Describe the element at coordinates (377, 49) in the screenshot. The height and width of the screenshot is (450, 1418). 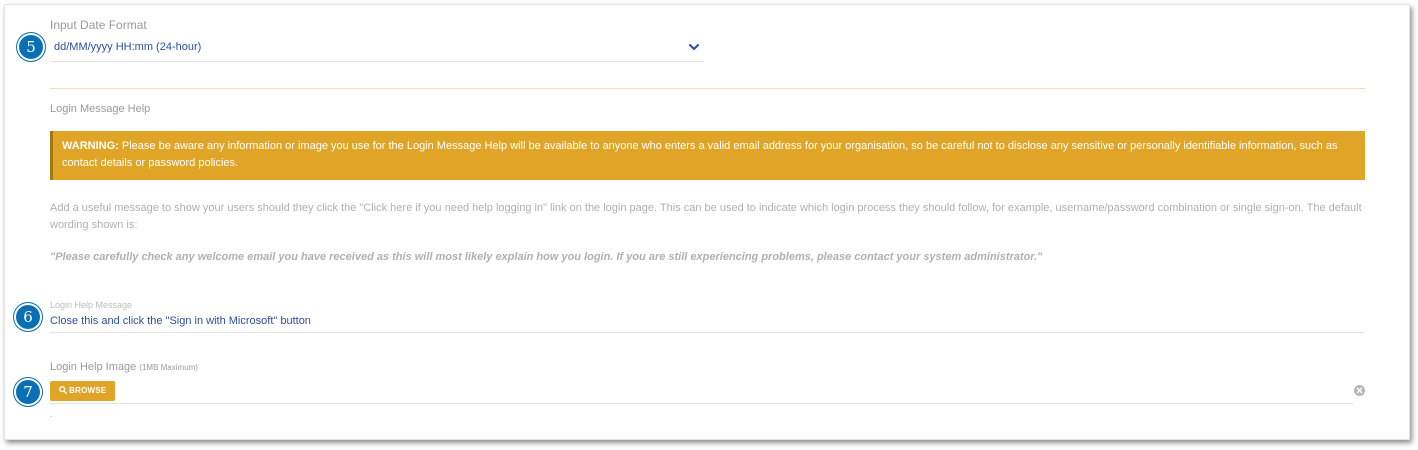
I see `date-format-select: dd/MM/yyyy HH:mm (24-hour)` at that location.